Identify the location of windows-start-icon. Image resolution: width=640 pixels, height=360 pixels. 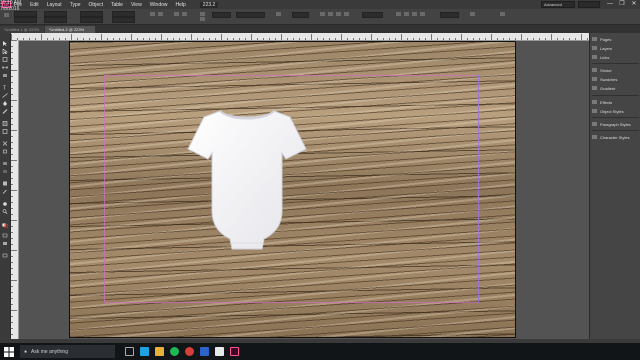
(9, 351).